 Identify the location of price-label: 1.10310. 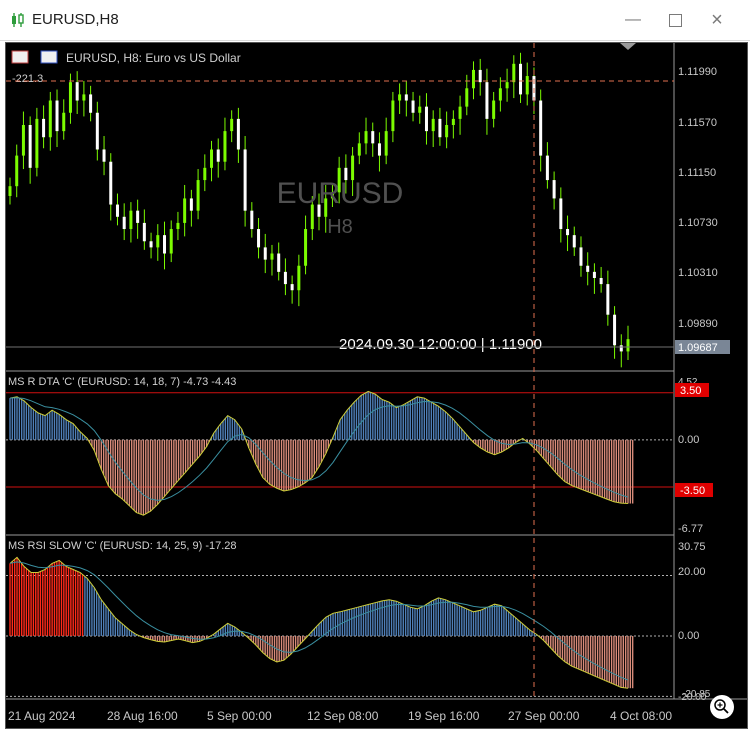
(698, 273).